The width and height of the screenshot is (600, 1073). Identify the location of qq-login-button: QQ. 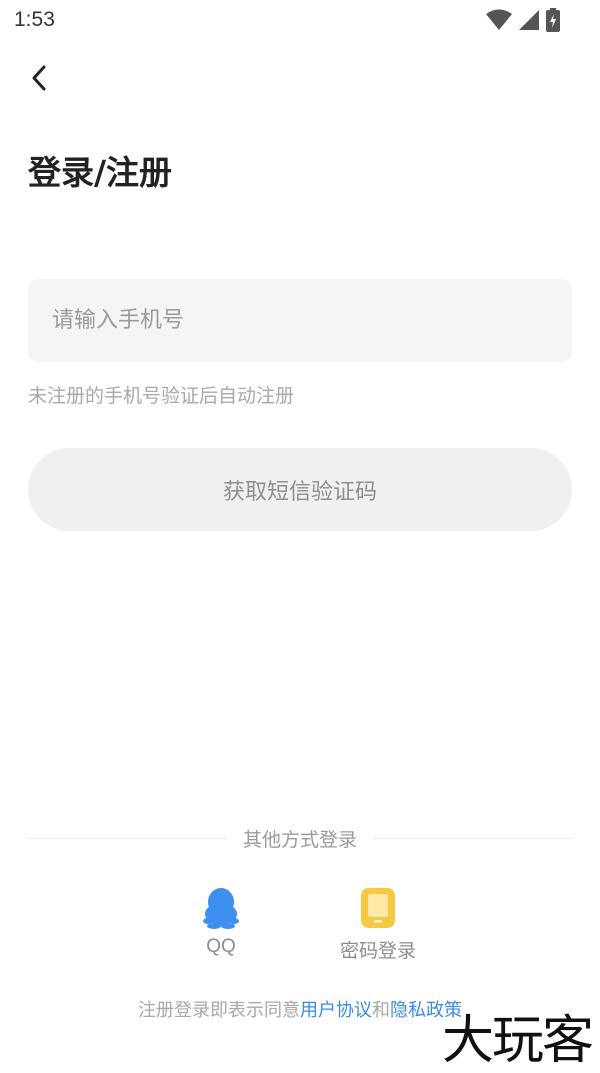
(221, 922).